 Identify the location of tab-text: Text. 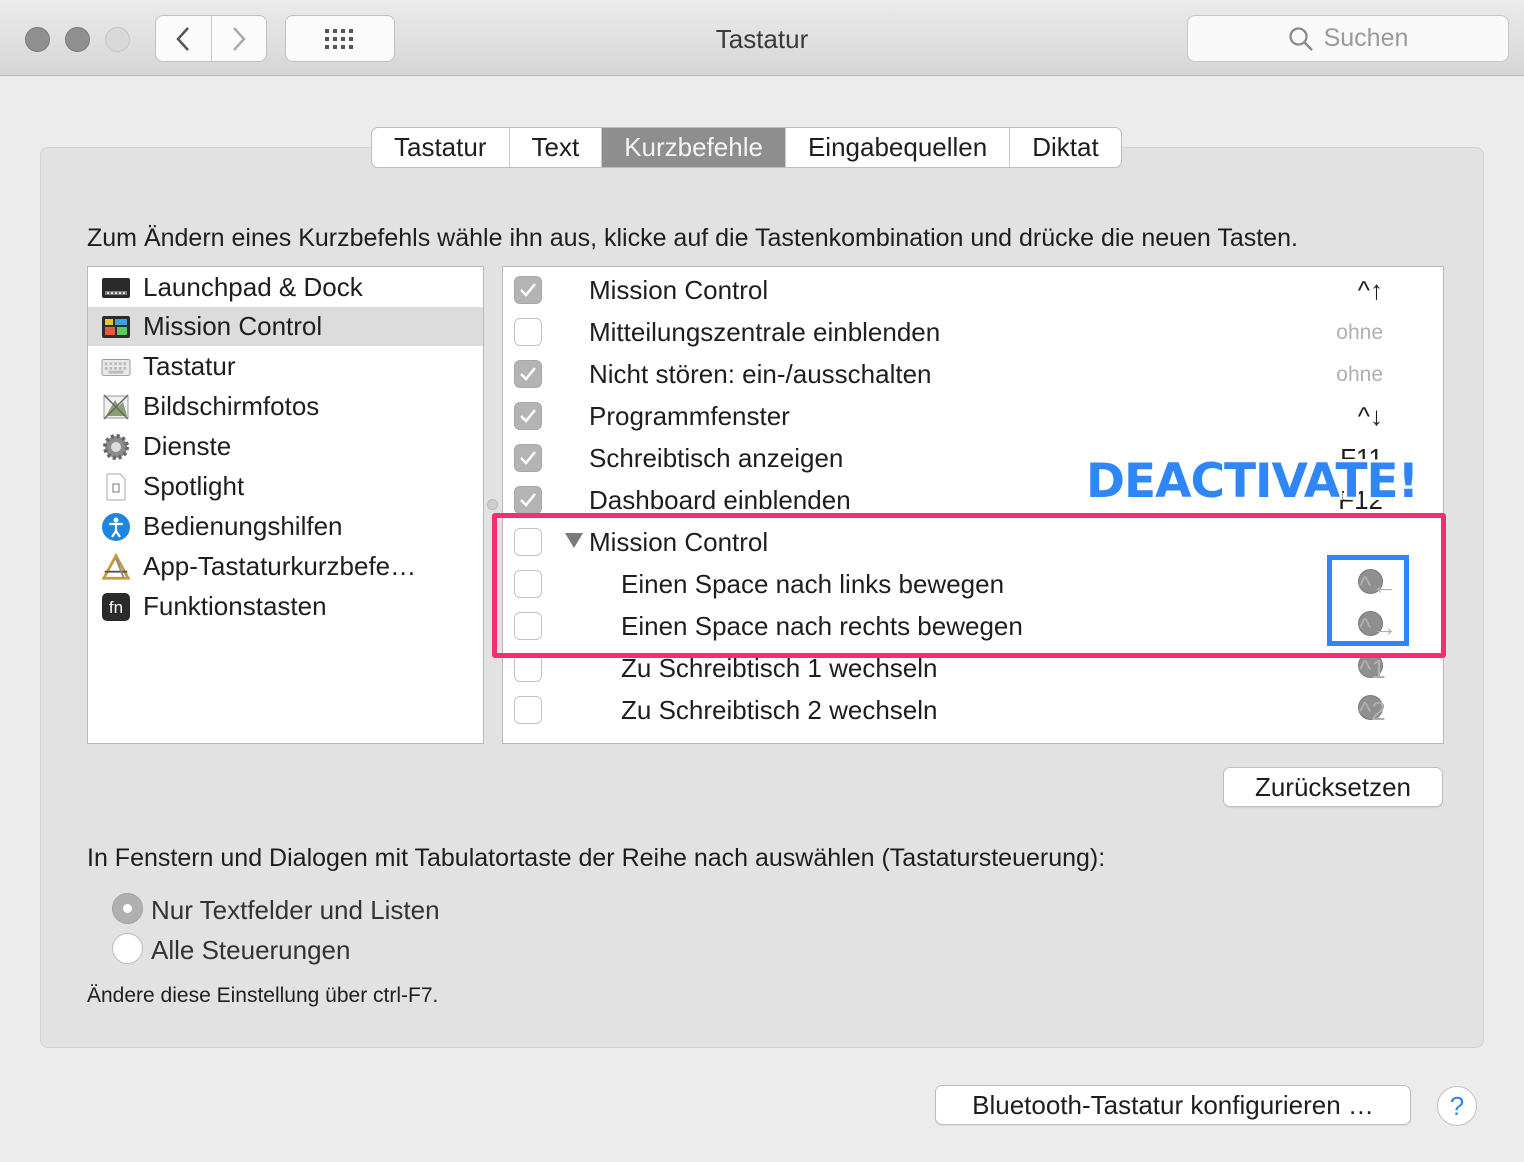
(555, 147).